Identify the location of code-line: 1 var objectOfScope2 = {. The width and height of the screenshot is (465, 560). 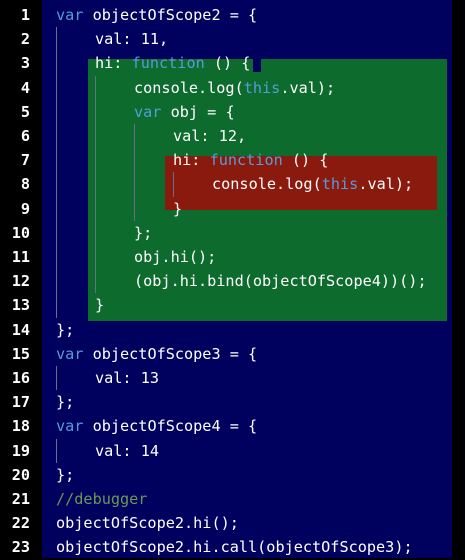
(232, 15).